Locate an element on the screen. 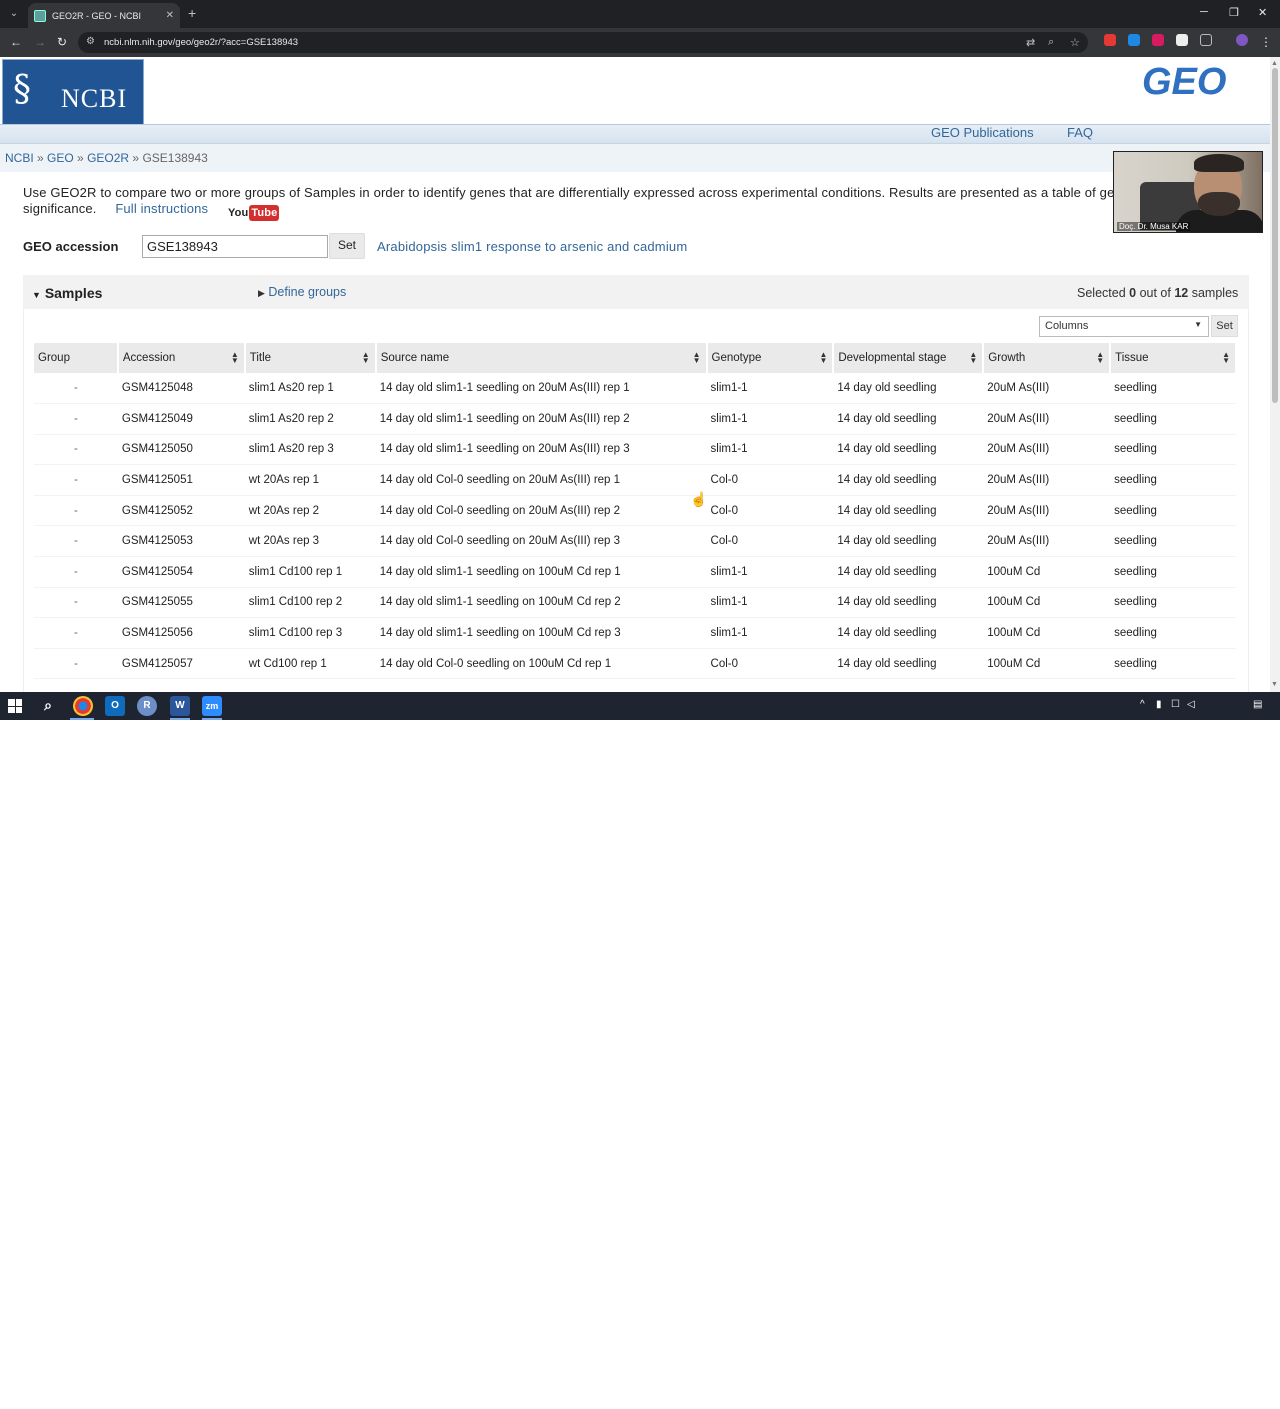  column-header-growth: Growth ▲ ▼ is located at coordinates (1047, 358).